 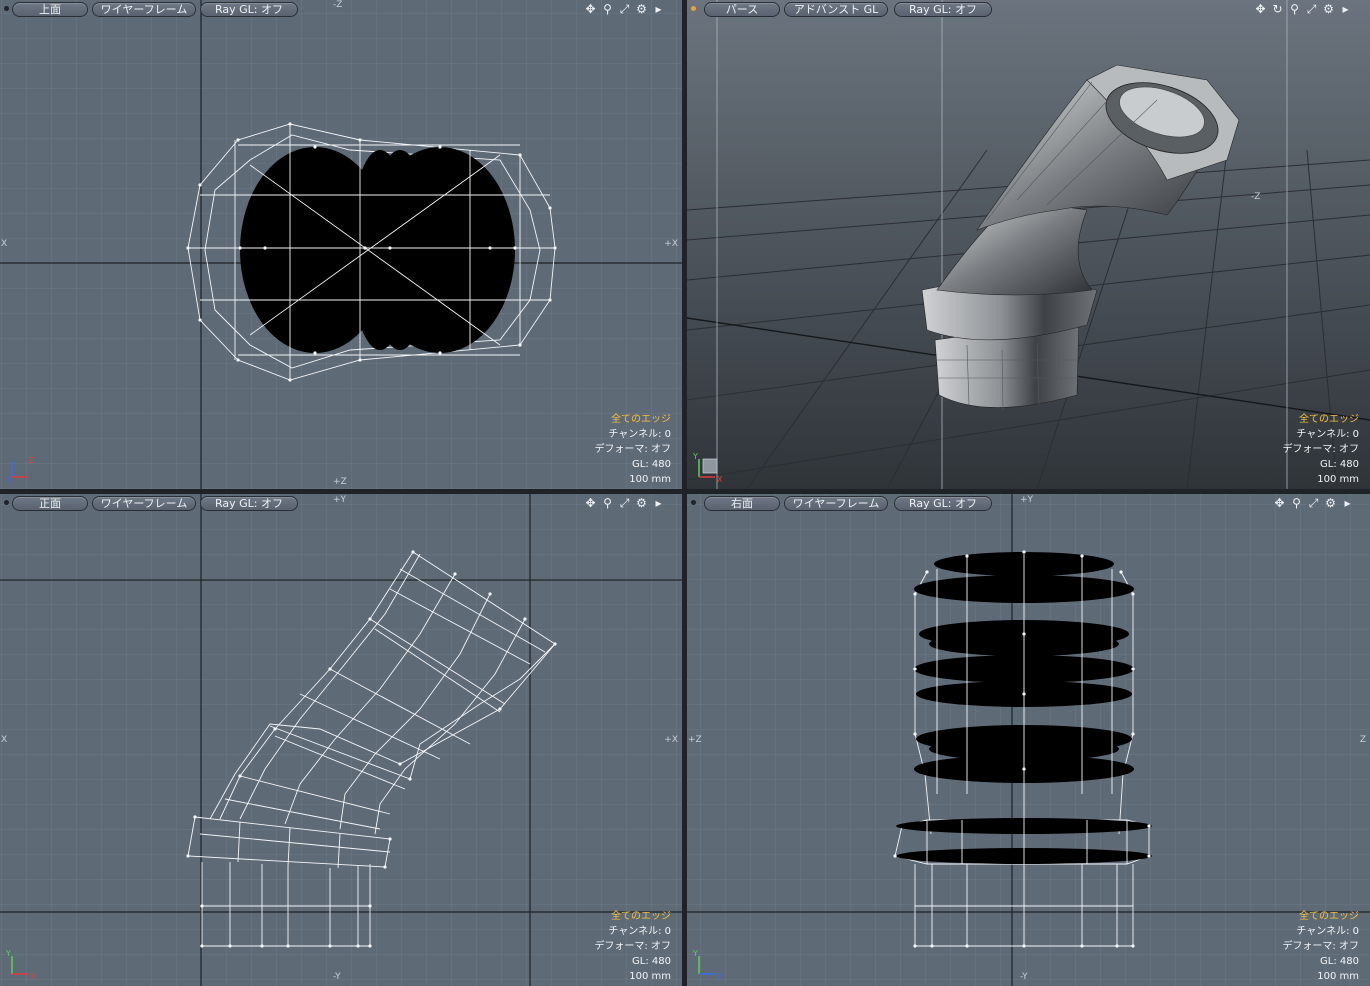 I want to click on view-type-button: 上面, so click(x=50, y=9).